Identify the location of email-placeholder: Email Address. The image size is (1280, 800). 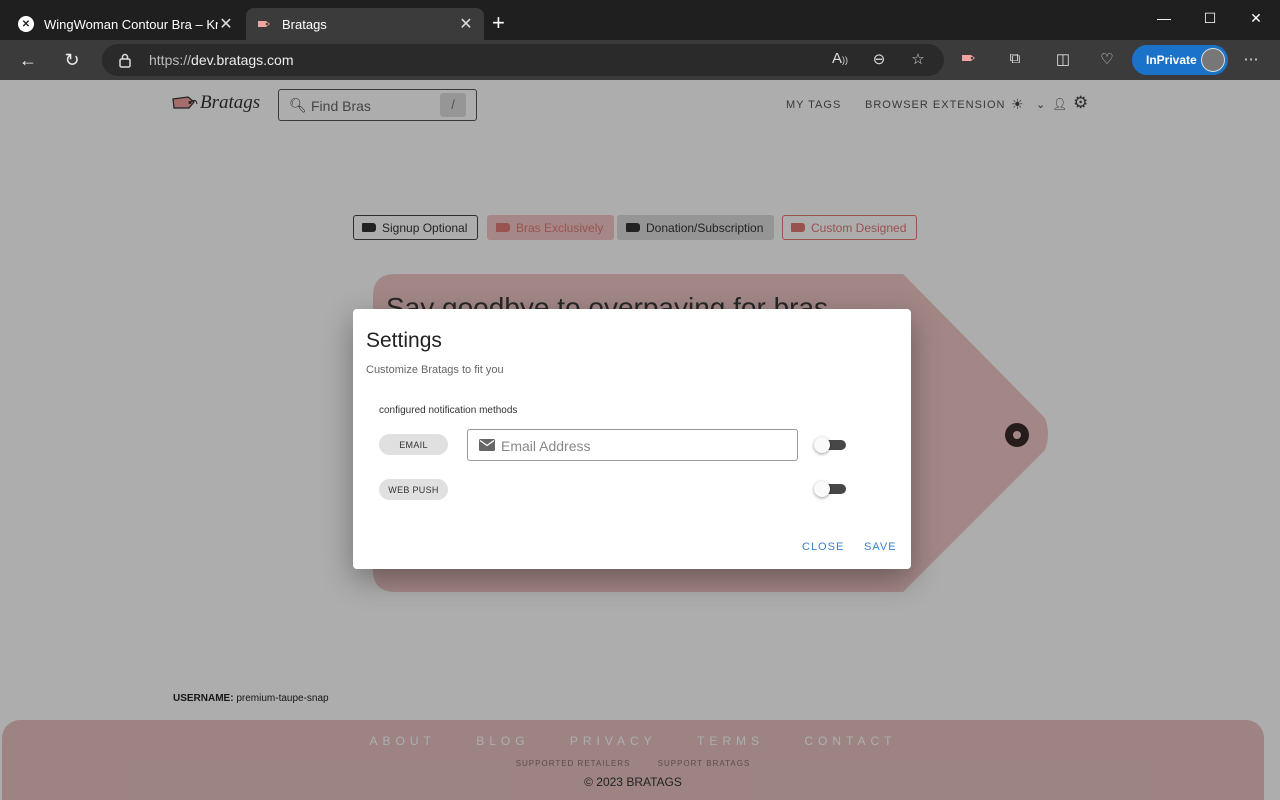
(546, 446).